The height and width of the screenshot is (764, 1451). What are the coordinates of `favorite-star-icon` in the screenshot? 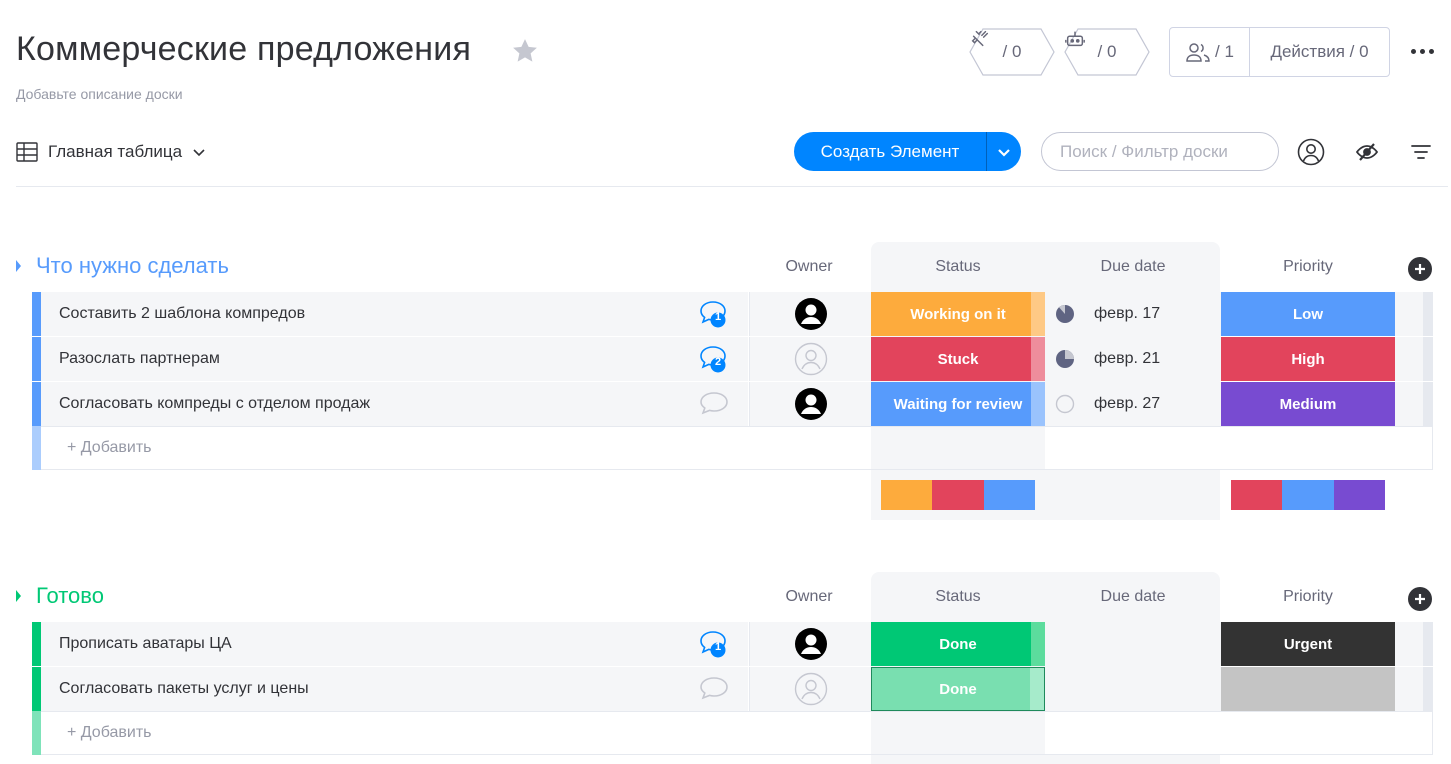 It's located at (525, 51).